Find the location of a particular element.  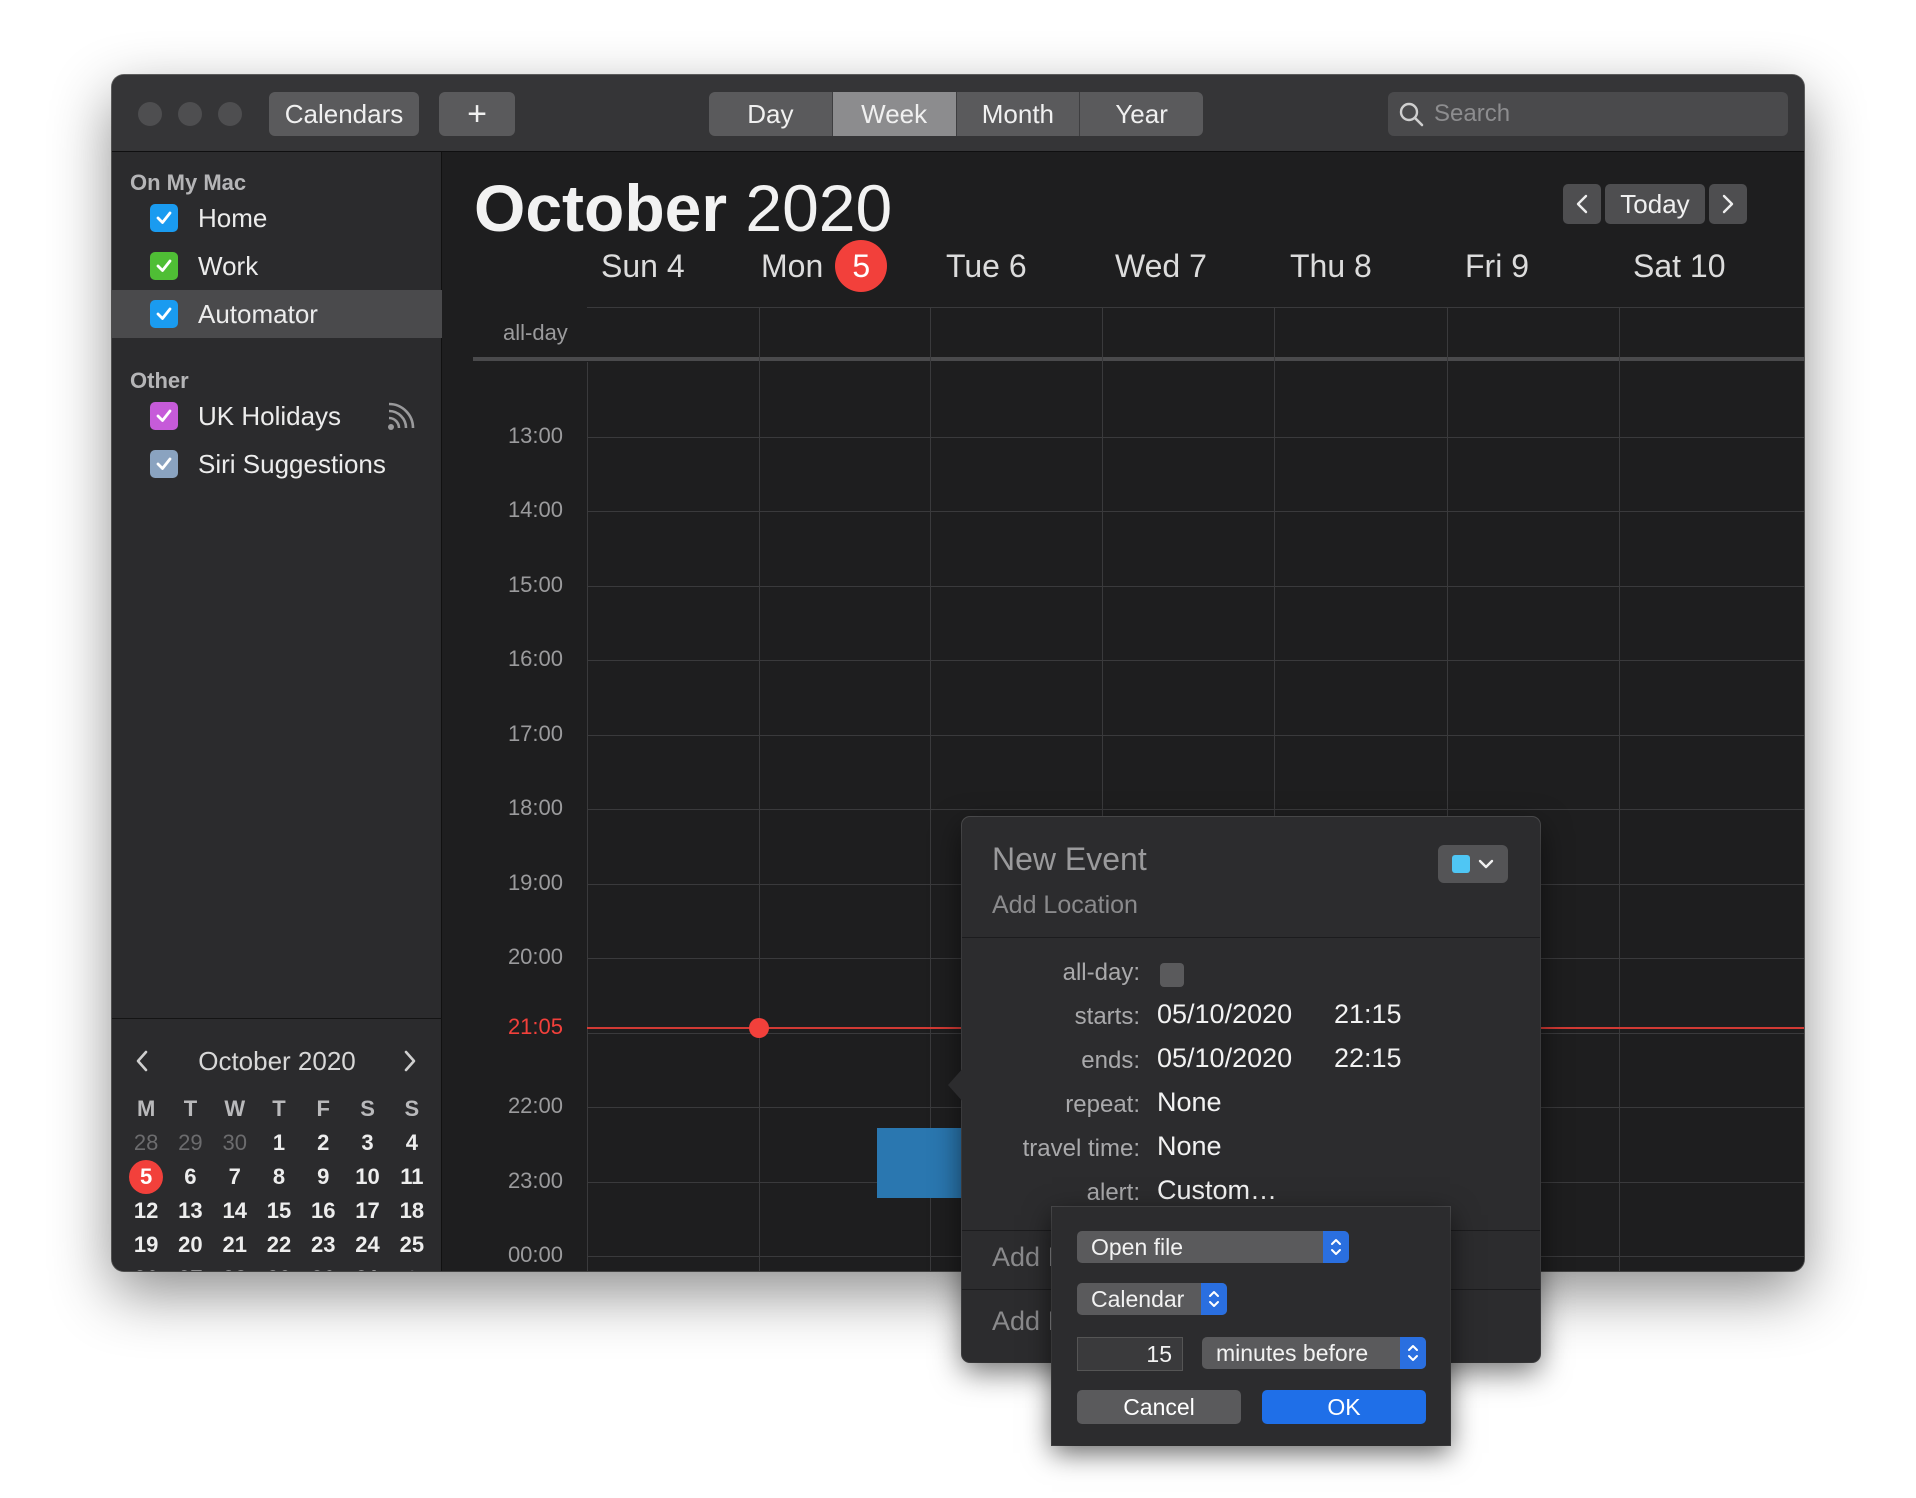

calendar-item-automator: Automator is located at coordinates (277, 314).